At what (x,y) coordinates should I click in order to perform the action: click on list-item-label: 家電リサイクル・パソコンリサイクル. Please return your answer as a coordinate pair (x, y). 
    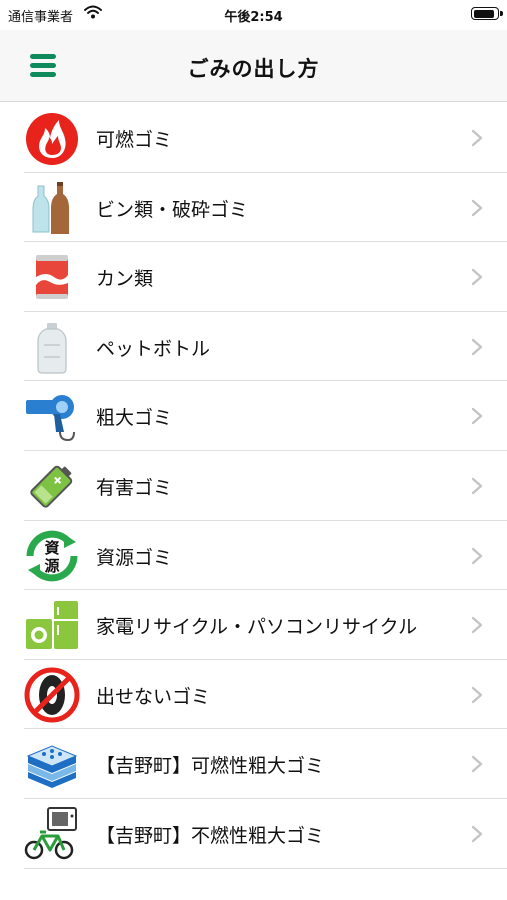
    Looking at the image, I should click on (257, 627).